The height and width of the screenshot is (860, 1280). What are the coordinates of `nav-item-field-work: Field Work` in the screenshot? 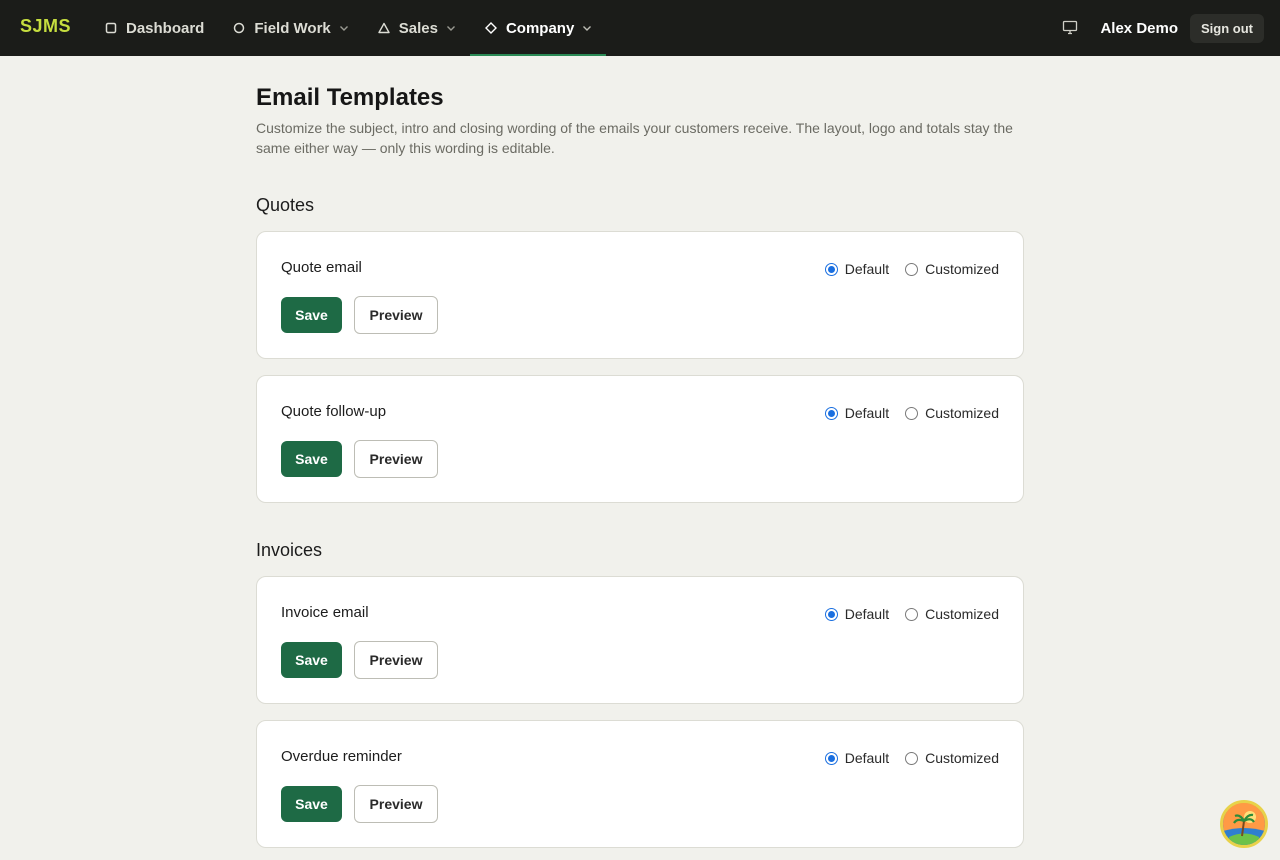 It's located at (290, 28).